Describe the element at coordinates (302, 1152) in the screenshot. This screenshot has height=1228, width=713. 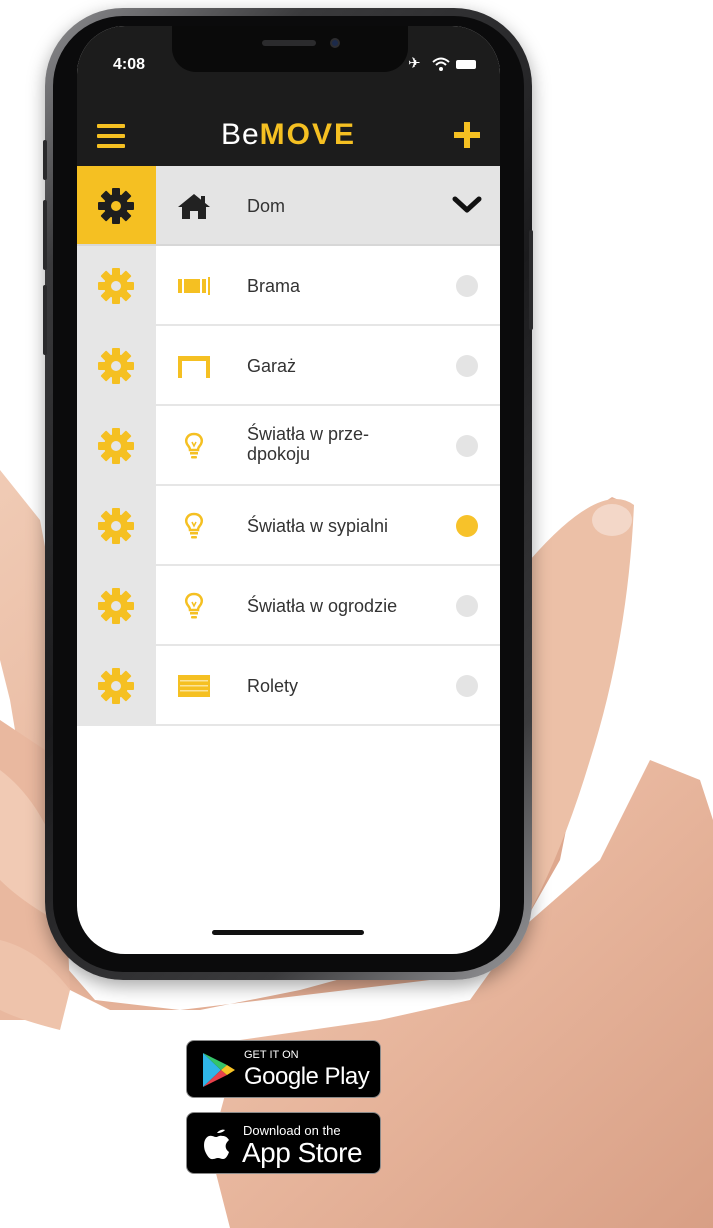
I see `app-store-big-text: App Store` at that location.